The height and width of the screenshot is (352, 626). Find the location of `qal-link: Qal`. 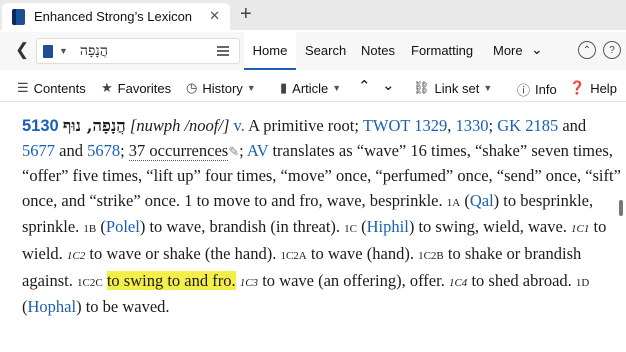

qal-link: Qal is located at coordinates (482, 200).